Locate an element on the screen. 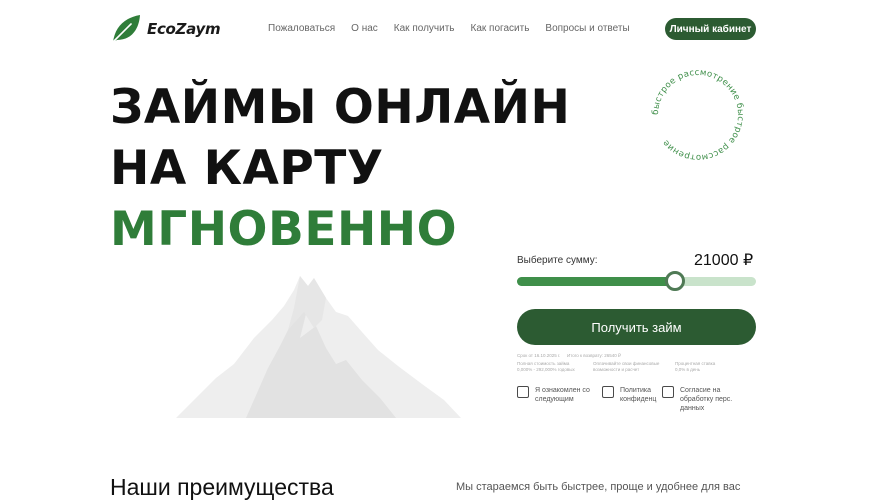 This screenshot has height=500, width=870. fine-print-return: Итого к возврату: 26540 ₽ is located at coordinates (594, 356).